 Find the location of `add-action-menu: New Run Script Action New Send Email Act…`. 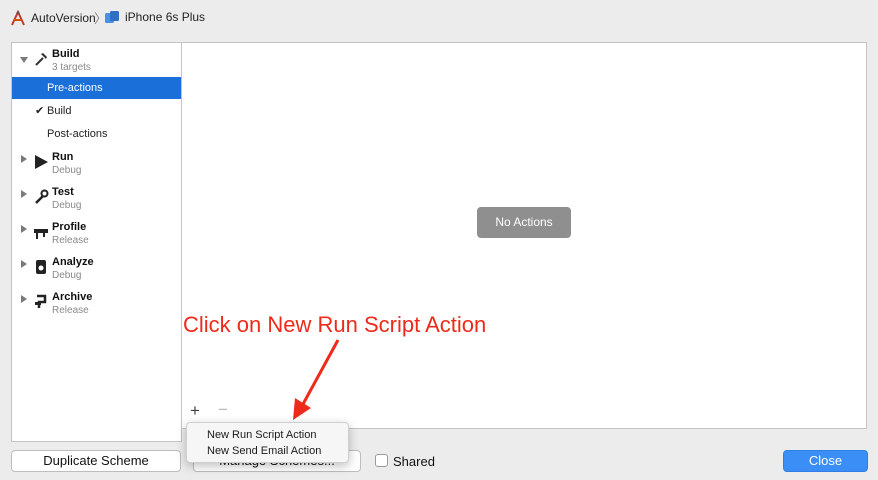

add-action-menu: New Run Script Action New Send Email Act… is located at coordinates (267, 442).